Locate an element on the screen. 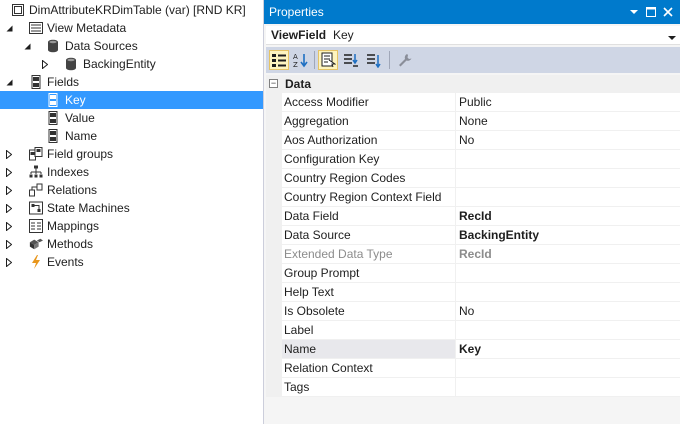 This screenshot has width=680, height=424. property-name: Access Modifier is located at coordinates (369, 102).